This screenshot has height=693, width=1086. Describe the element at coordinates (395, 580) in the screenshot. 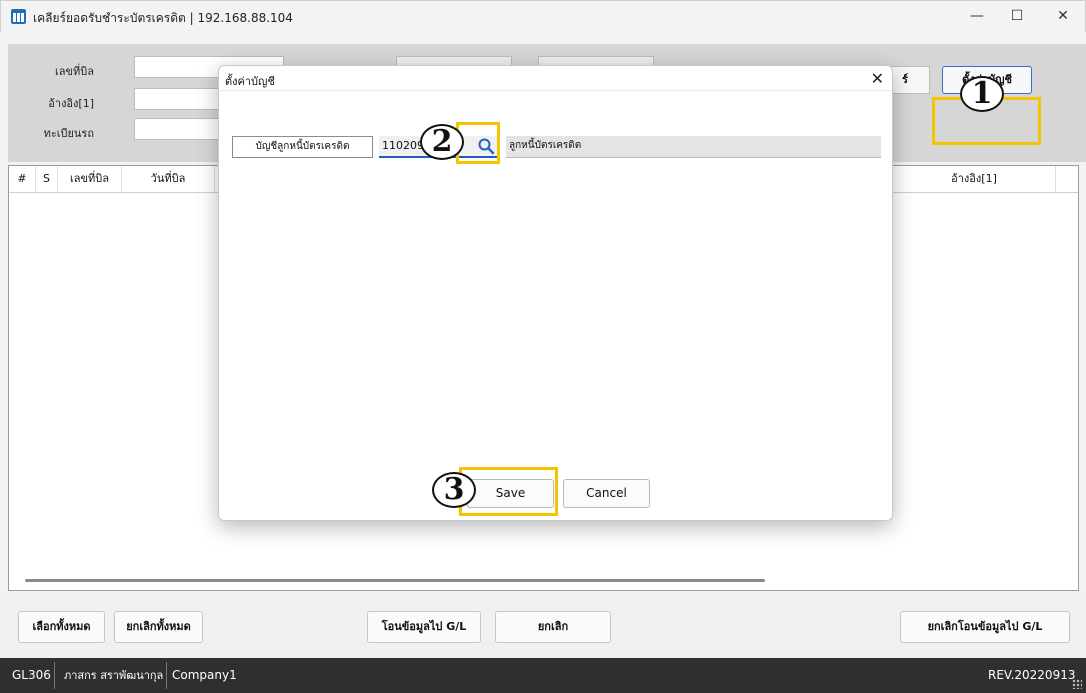

I see `horizontal-scrollbar` at that location.